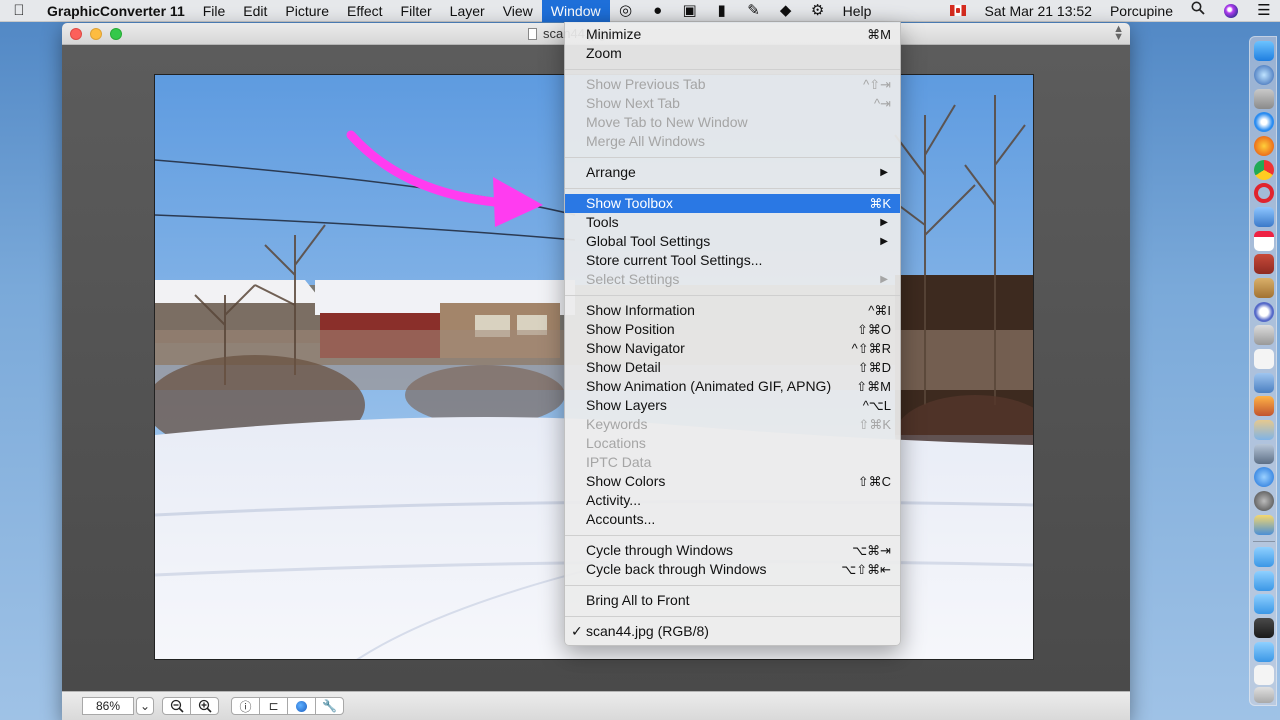 This screenshot has height=720, width=1280. What do you see at coordinates (1264, 695) in the screenshot?
I see `trash-icon` at bounding box center [1264, 695].